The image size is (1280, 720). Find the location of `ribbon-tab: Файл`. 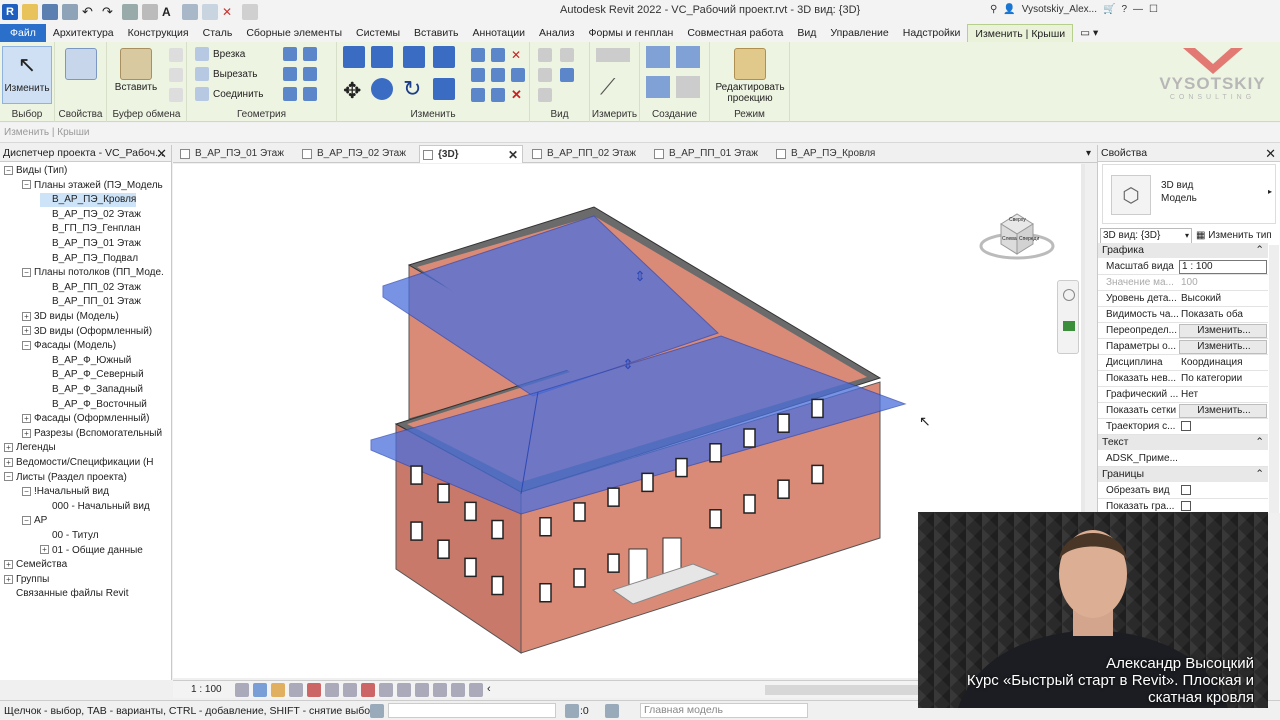

ribbon-tab: Файл is located at coordinates (23, 33).